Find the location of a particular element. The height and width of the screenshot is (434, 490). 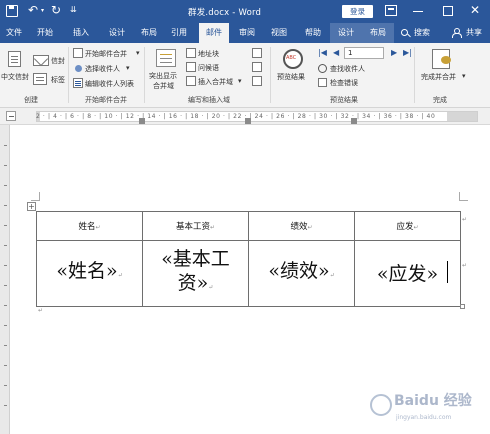

update-labels-icon is located at coordinates (257, 81).